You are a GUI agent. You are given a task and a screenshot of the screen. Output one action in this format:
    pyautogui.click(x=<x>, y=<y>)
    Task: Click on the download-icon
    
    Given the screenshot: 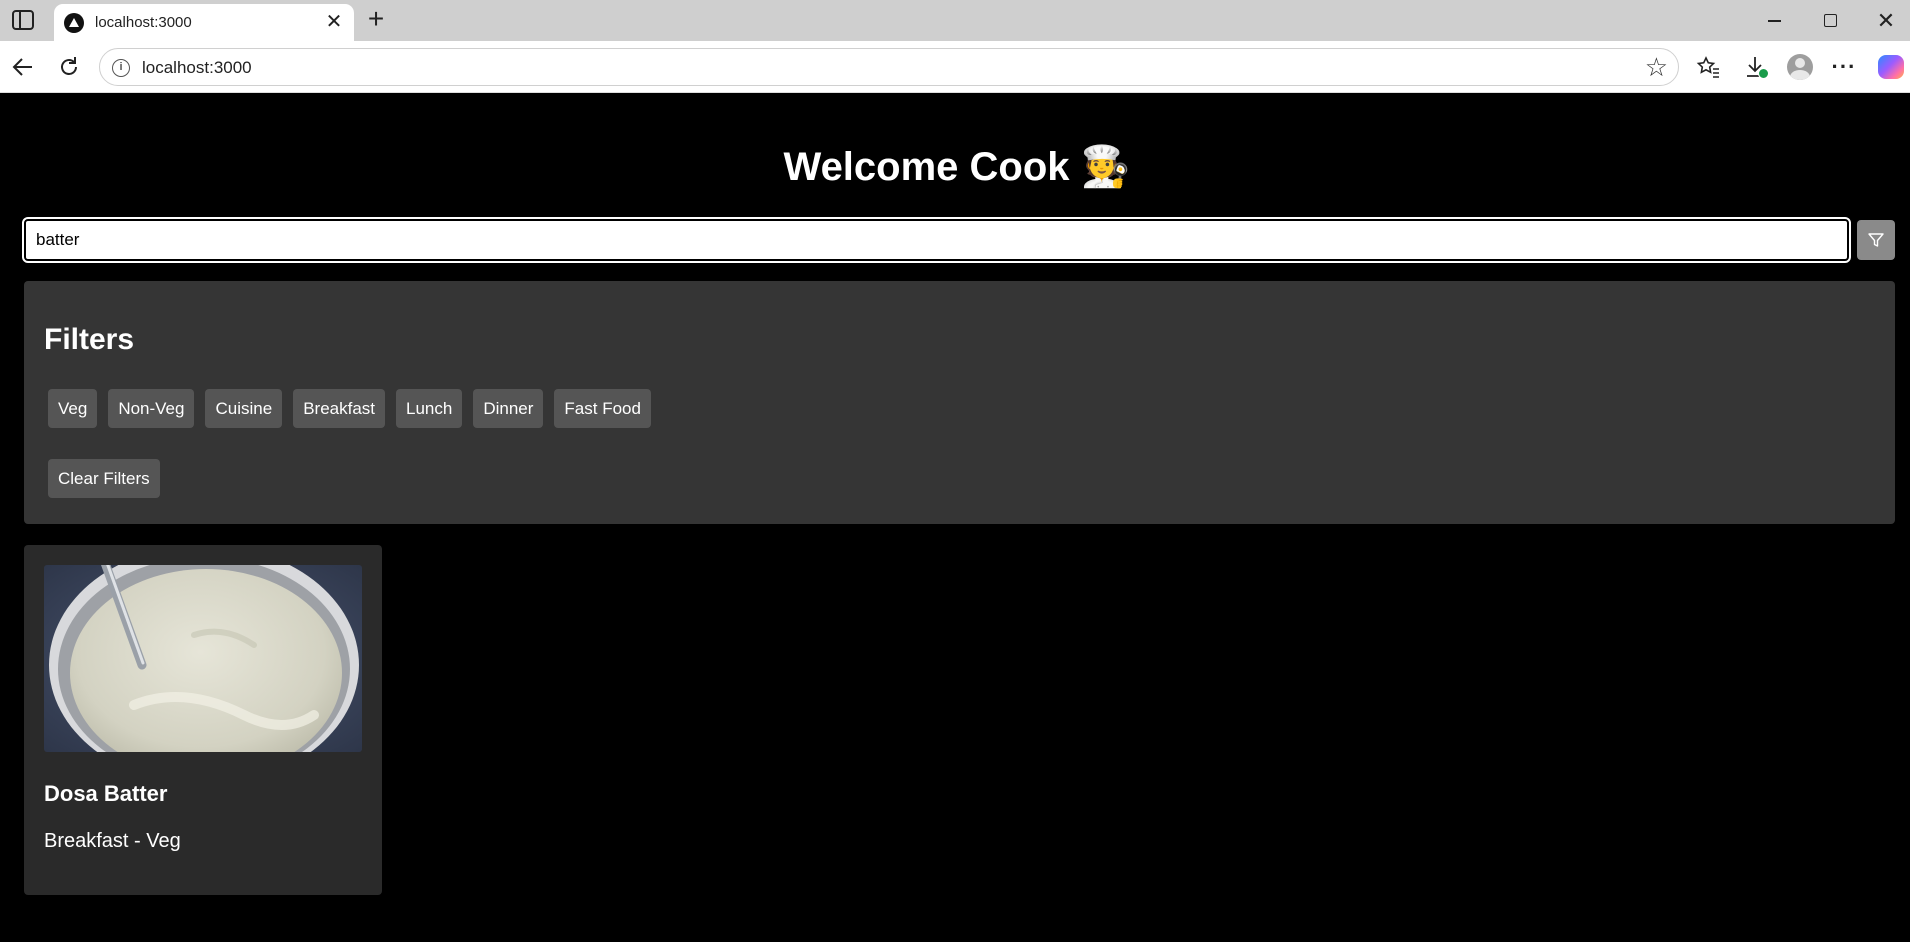 What is the action you would take?
    pyautogui.click(x=1755, y=67)
    